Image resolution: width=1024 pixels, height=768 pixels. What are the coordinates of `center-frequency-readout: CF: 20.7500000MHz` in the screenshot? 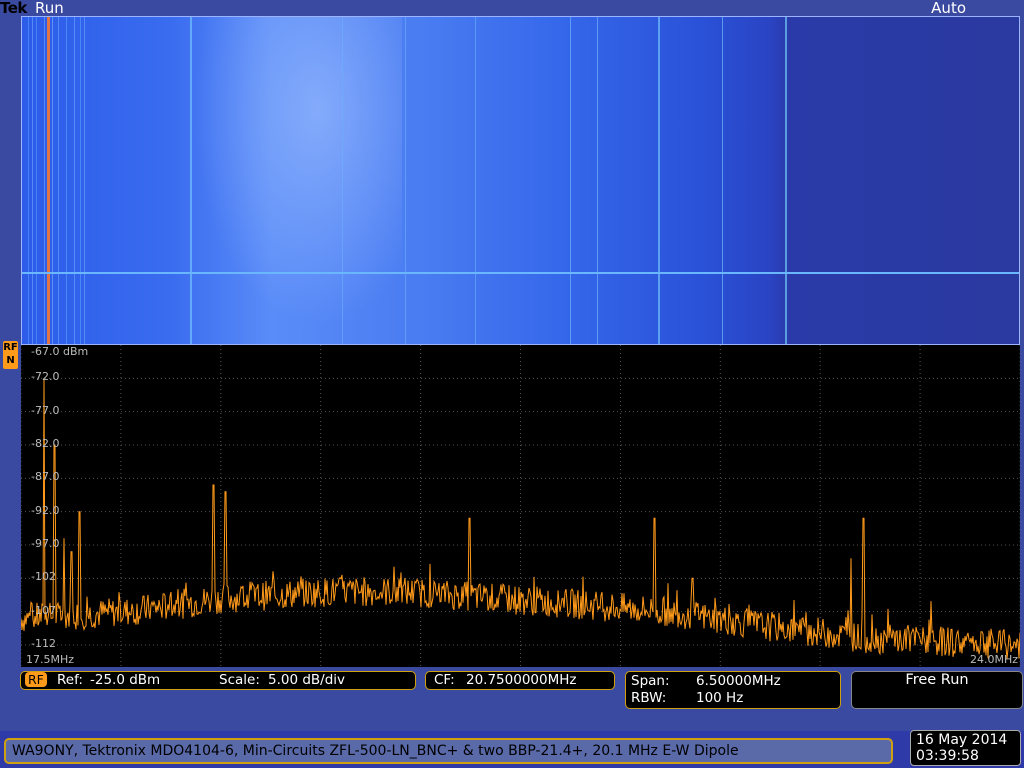 It's located at (520, 680).